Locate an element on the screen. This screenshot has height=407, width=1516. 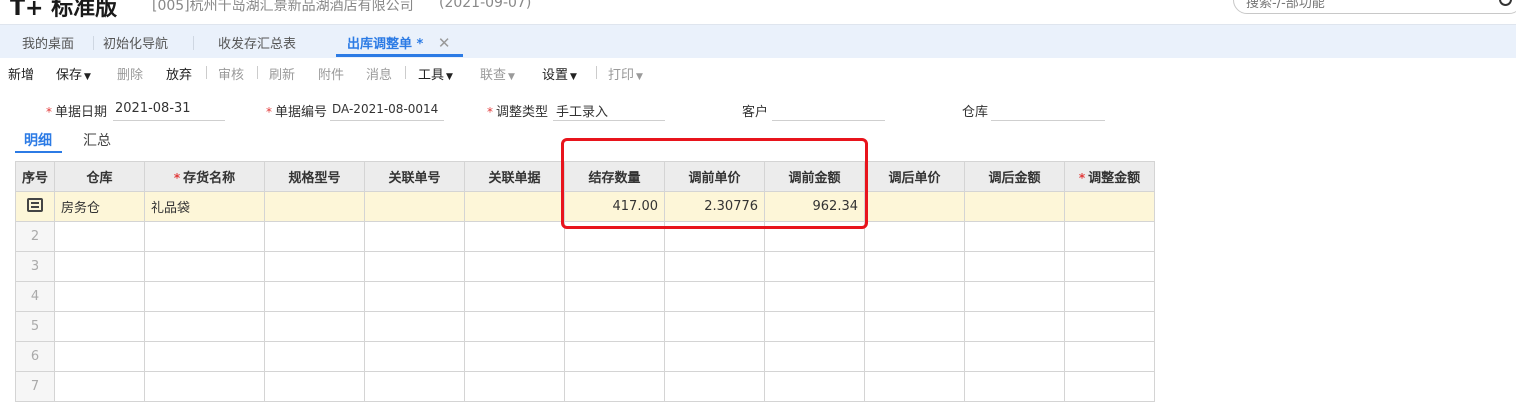
settings-button: 设置 ▼ is located at coordinates (559, 73).